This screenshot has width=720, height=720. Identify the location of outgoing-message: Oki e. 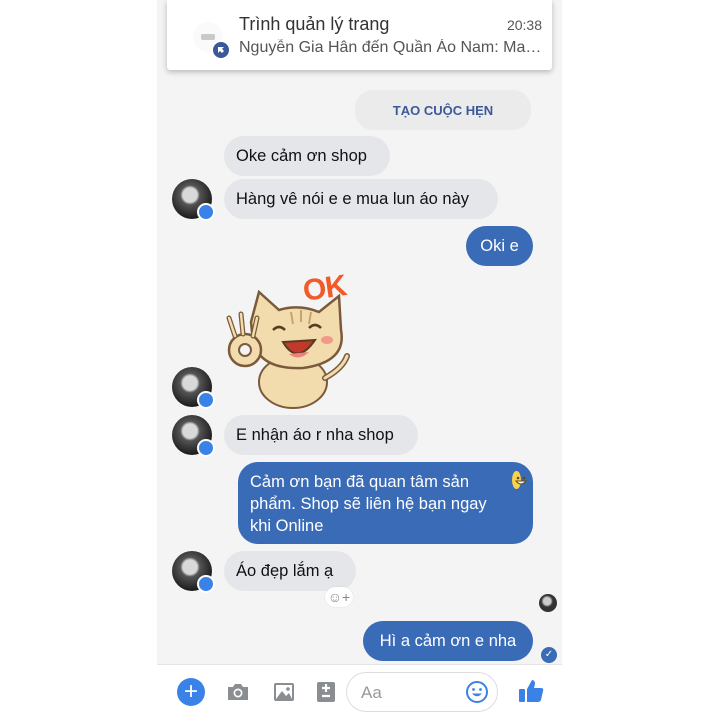
(499, 246).